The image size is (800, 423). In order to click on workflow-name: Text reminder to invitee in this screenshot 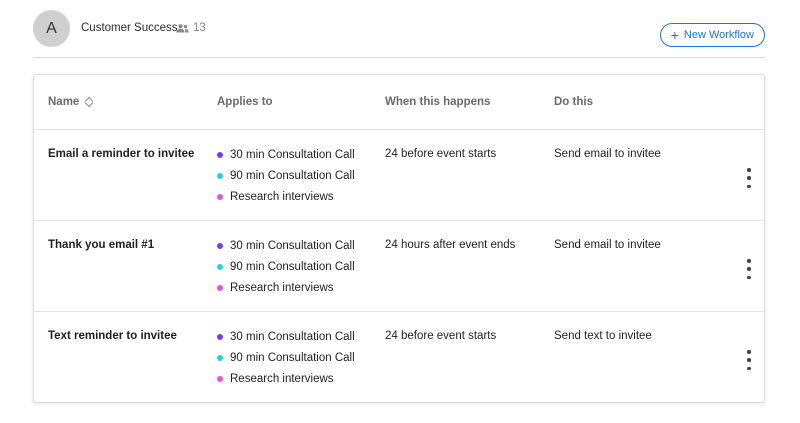, I will do `click(112, 336)`.